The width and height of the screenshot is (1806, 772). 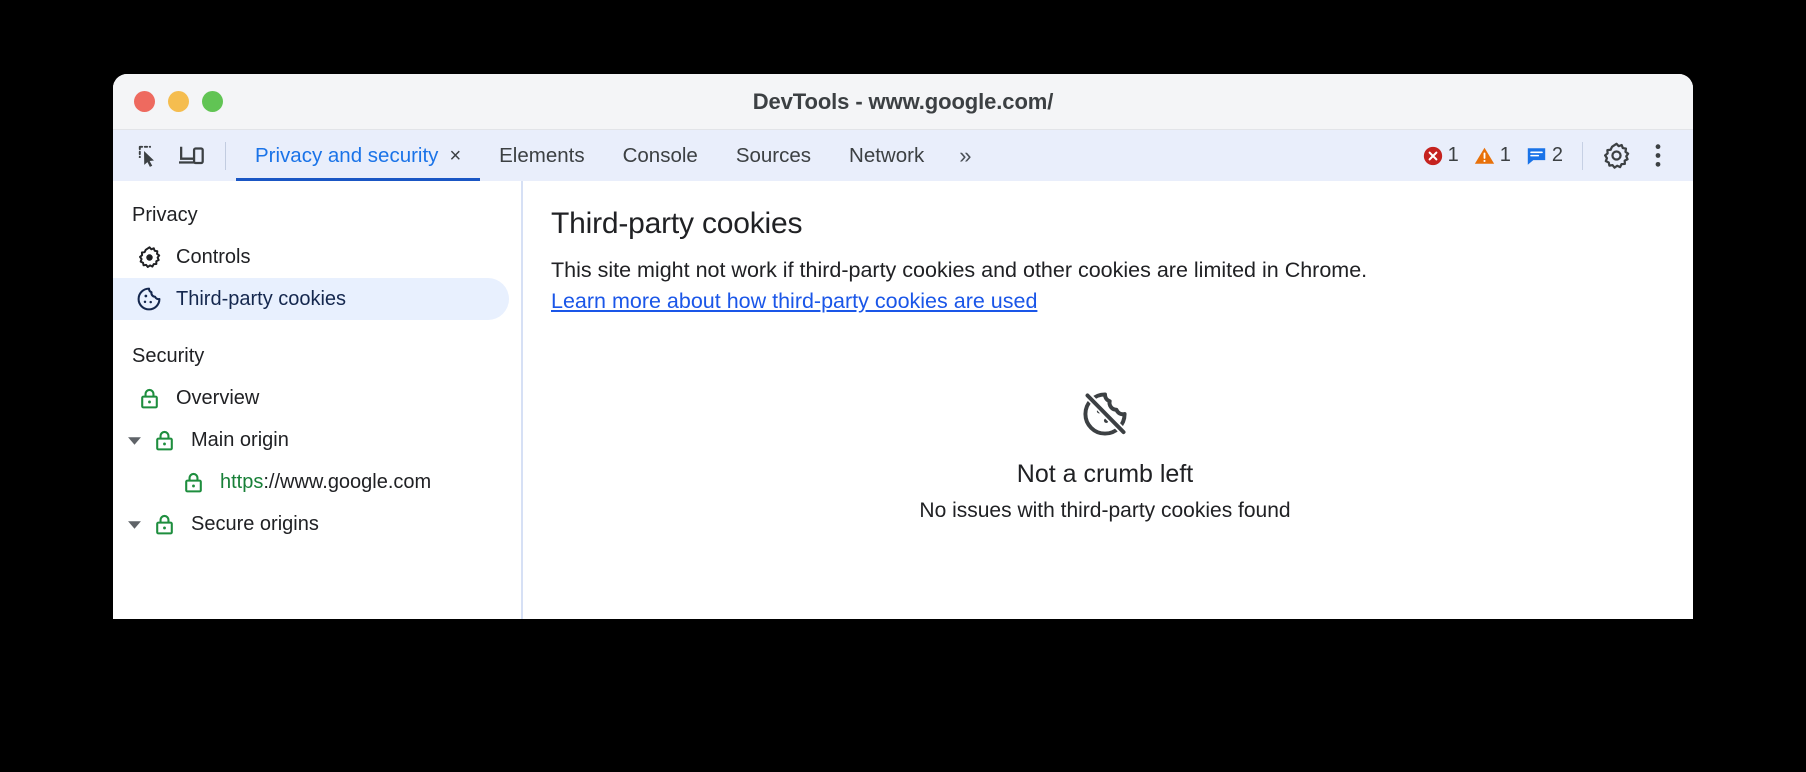 What do you see at coordinates (212, 101) in the screenshot?
I see `maximize-window-button` at bounding box center [212, 101].